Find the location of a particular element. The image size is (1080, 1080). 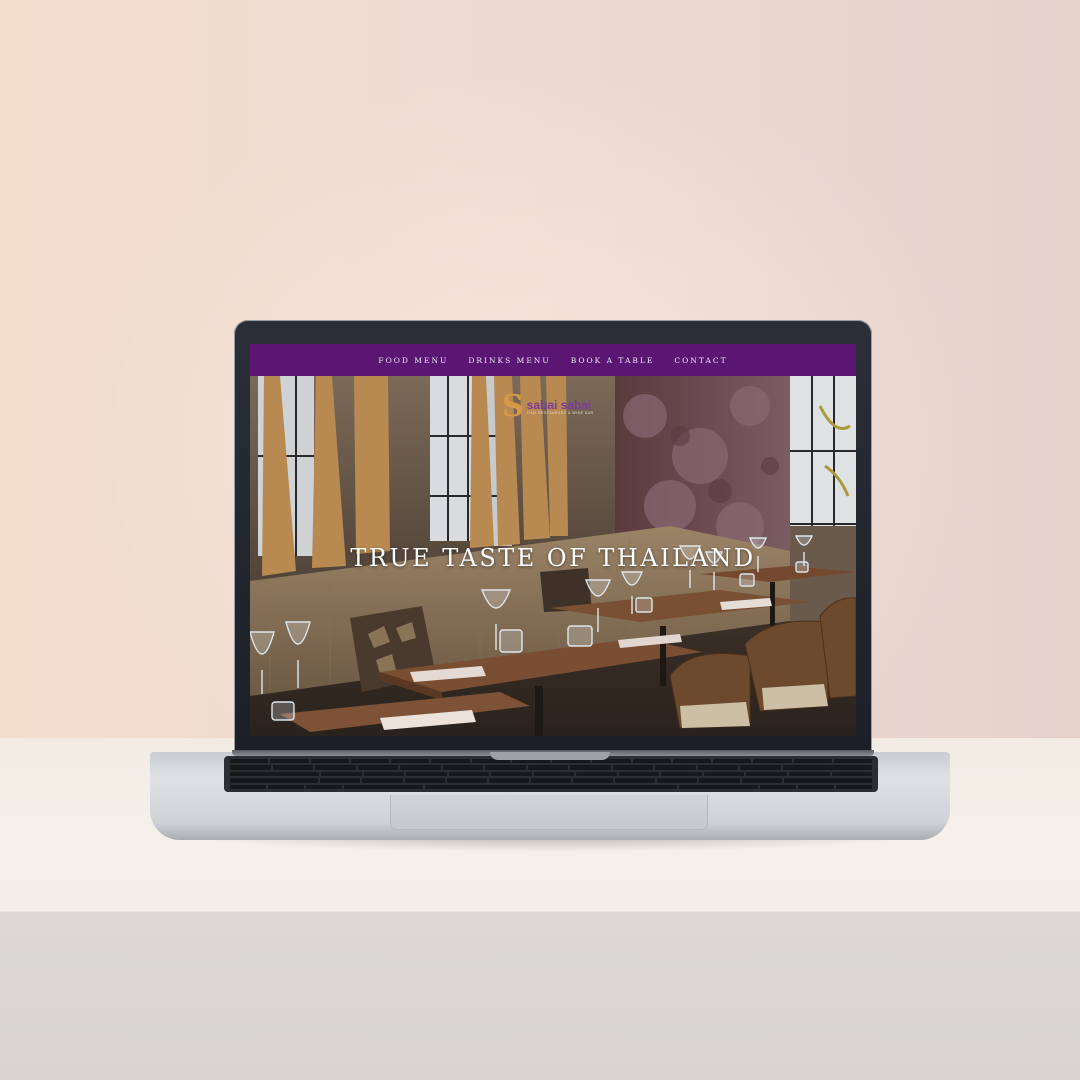

logo-name: sabai sabai is located at coordinates (559, 404).